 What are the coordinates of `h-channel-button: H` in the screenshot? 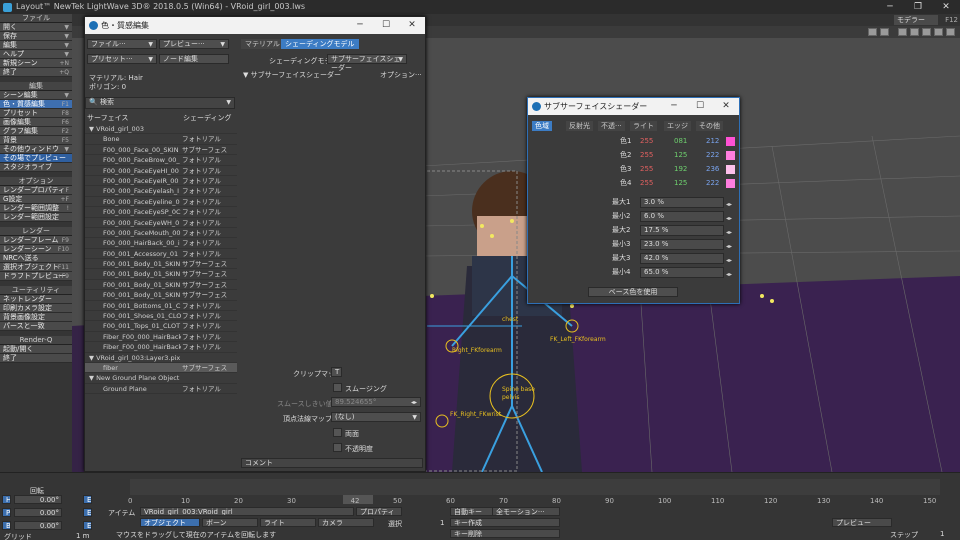 It's located at (6, 499).